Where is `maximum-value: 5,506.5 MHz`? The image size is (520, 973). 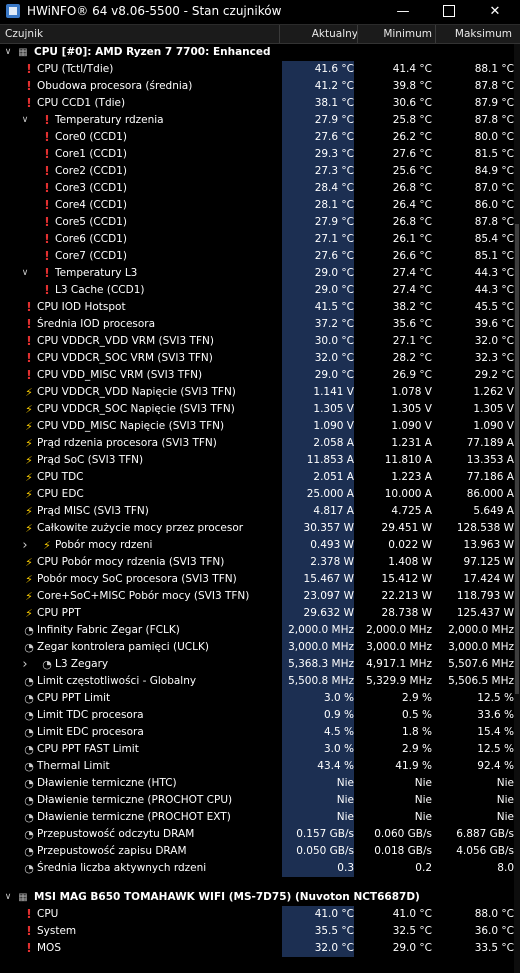
maximum-value: 5,506.5 MHz is located at coordinates (481, 681).